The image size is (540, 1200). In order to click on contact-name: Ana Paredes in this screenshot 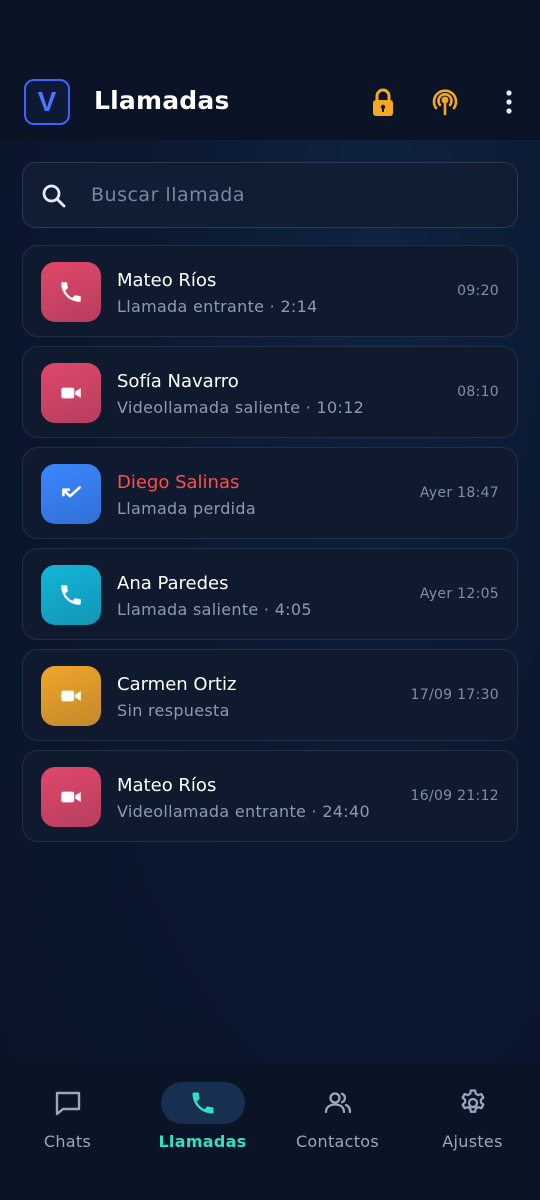, I will do `click(173, 583)`.